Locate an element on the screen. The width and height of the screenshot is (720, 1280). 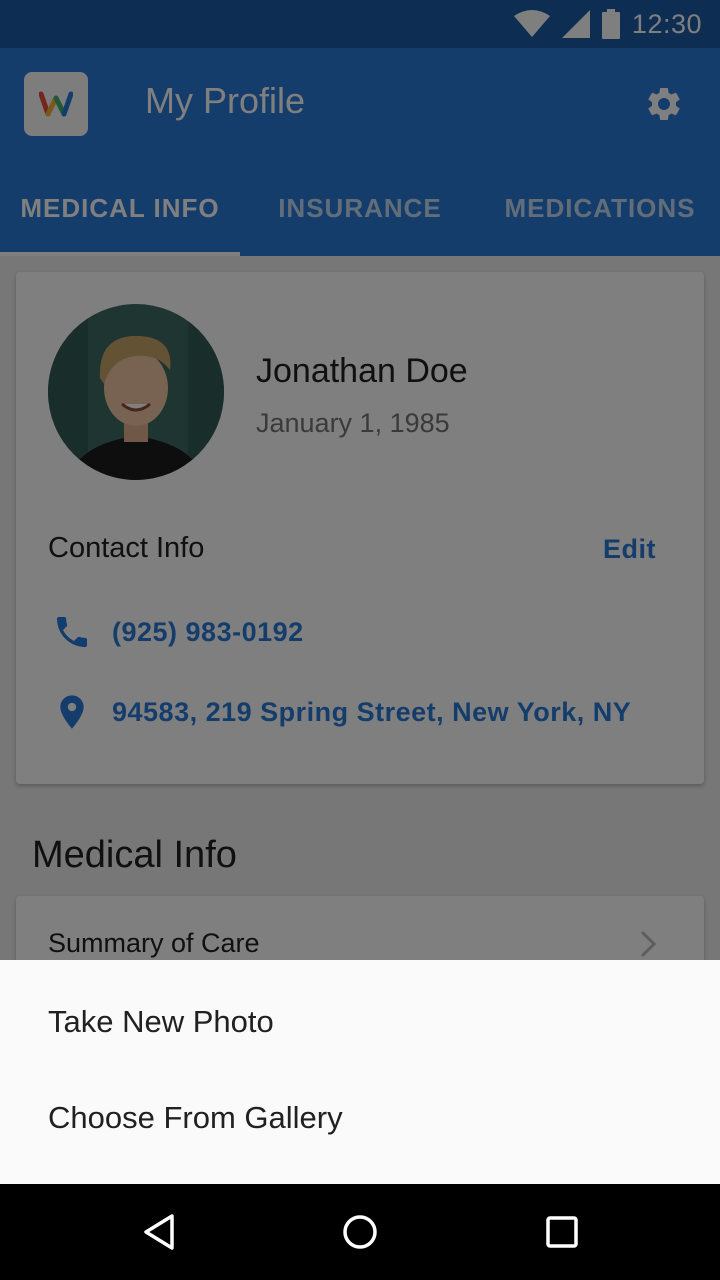
take-new-photo-option: Take New Photo is located at coordinates (161, 1022).